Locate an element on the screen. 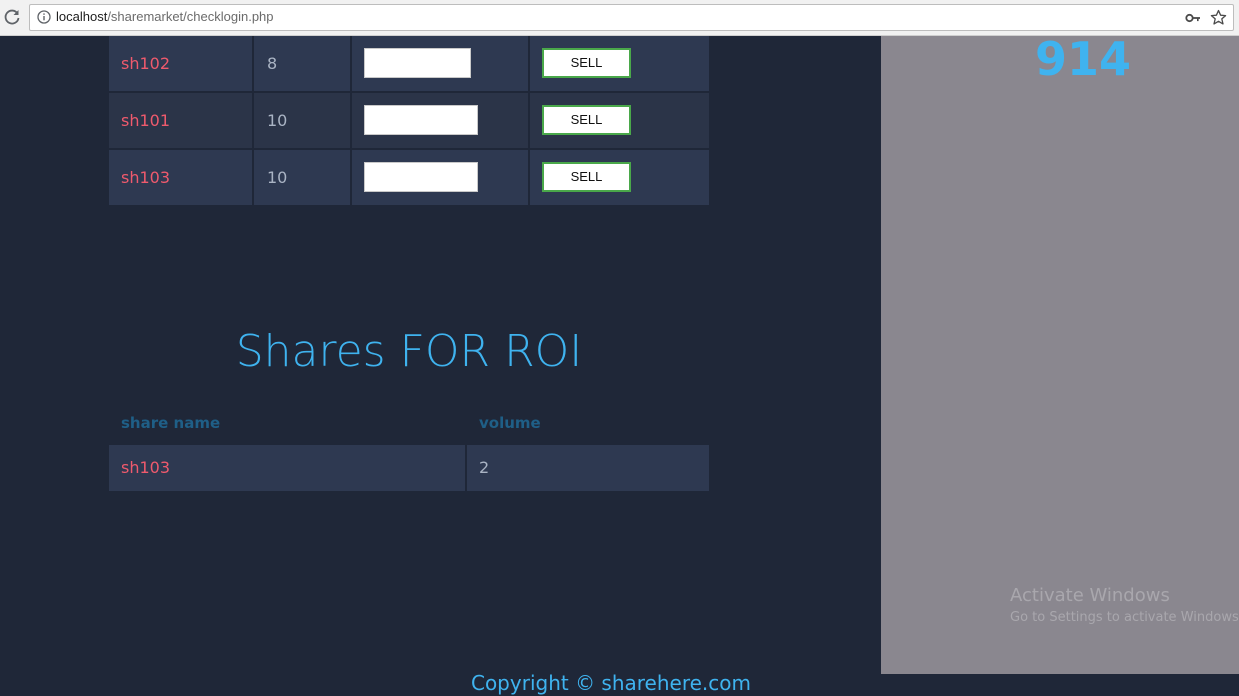 The height and width of the screenshot is (696, 1239). table-row: sh103 2 is located at coordinates (409, 468).